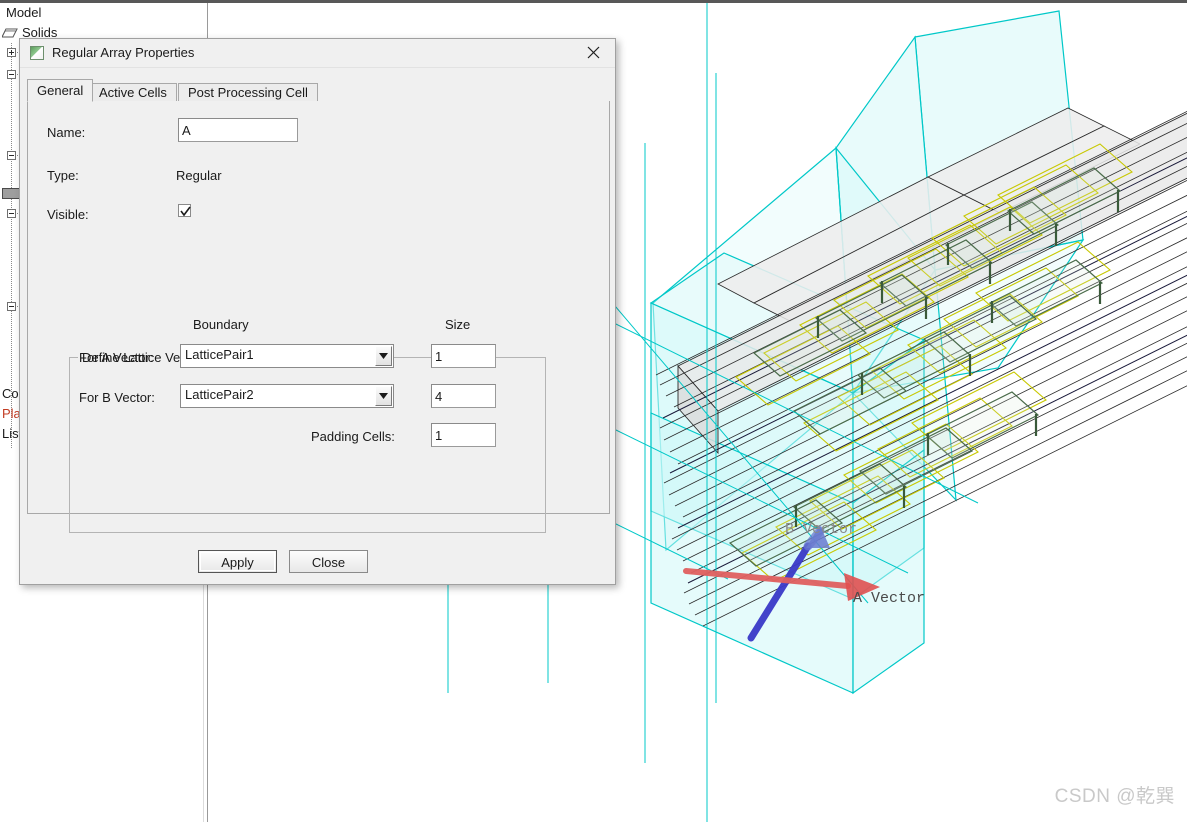 The image size is (1187, 822). What do you see at coordinates (463, 396) in the screenshot?
I see `b-vector-size-input` at bounding box center [463, 396].